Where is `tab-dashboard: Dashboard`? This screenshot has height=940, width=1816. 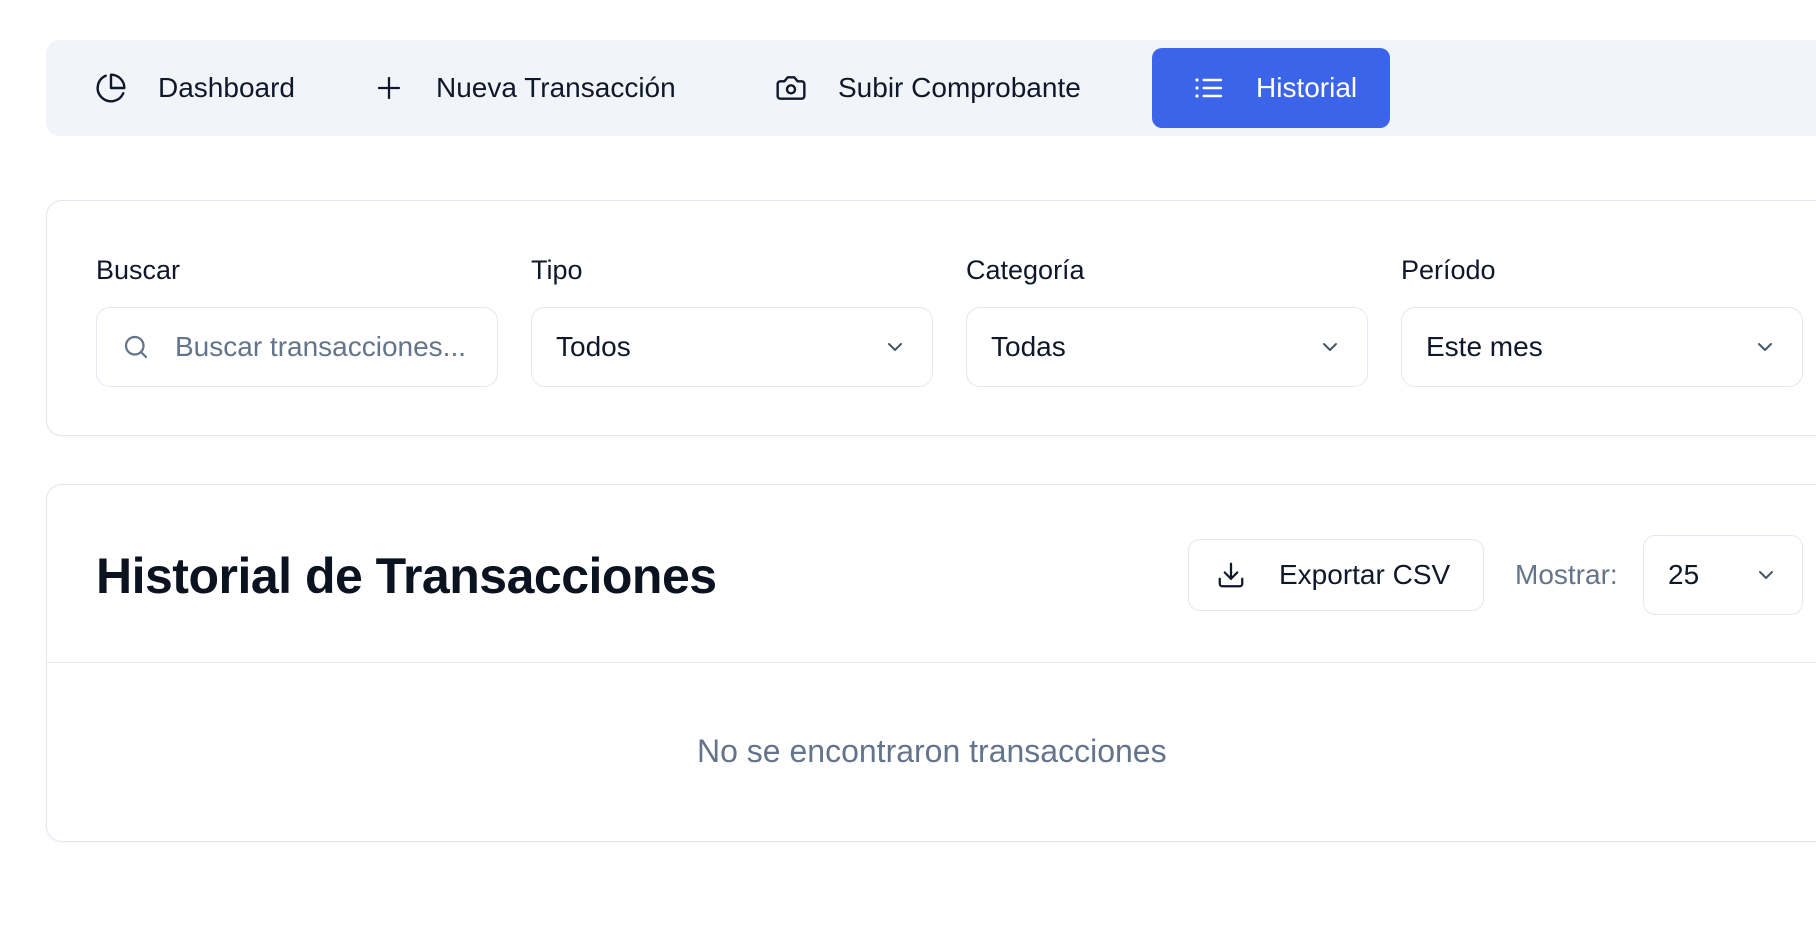 tab-dashboard: Dashboard is located at coordinates (193, 88).